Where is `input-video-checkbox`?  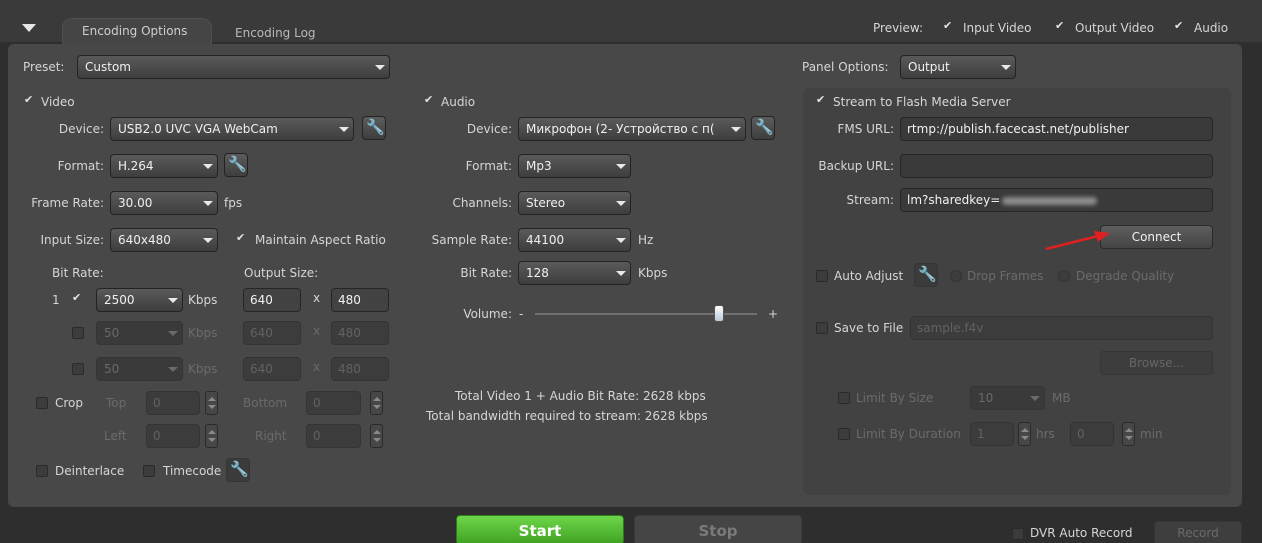 input-video-checkbox is located at coordinates (949, 26).